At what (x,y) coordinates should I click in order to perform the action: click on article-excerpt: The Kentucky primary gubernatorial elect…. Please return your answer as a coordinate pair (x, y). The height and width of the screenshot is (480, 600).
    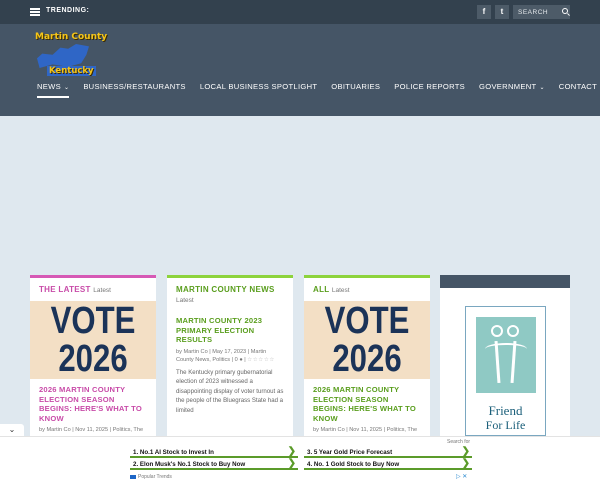
    Looking at the image, I should click on (230, 391).